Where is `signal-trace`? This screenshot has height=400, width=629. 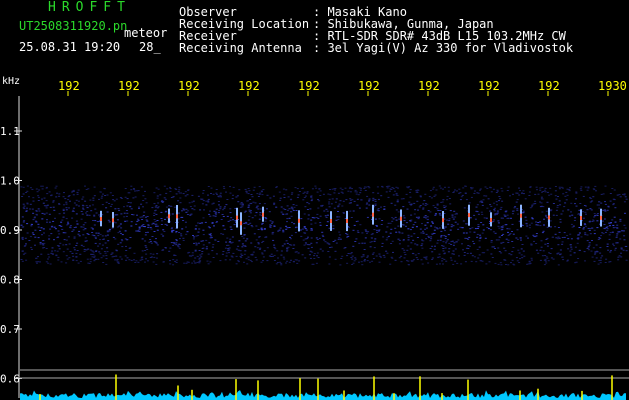
signal-trace is located at coordinates (323, 395).